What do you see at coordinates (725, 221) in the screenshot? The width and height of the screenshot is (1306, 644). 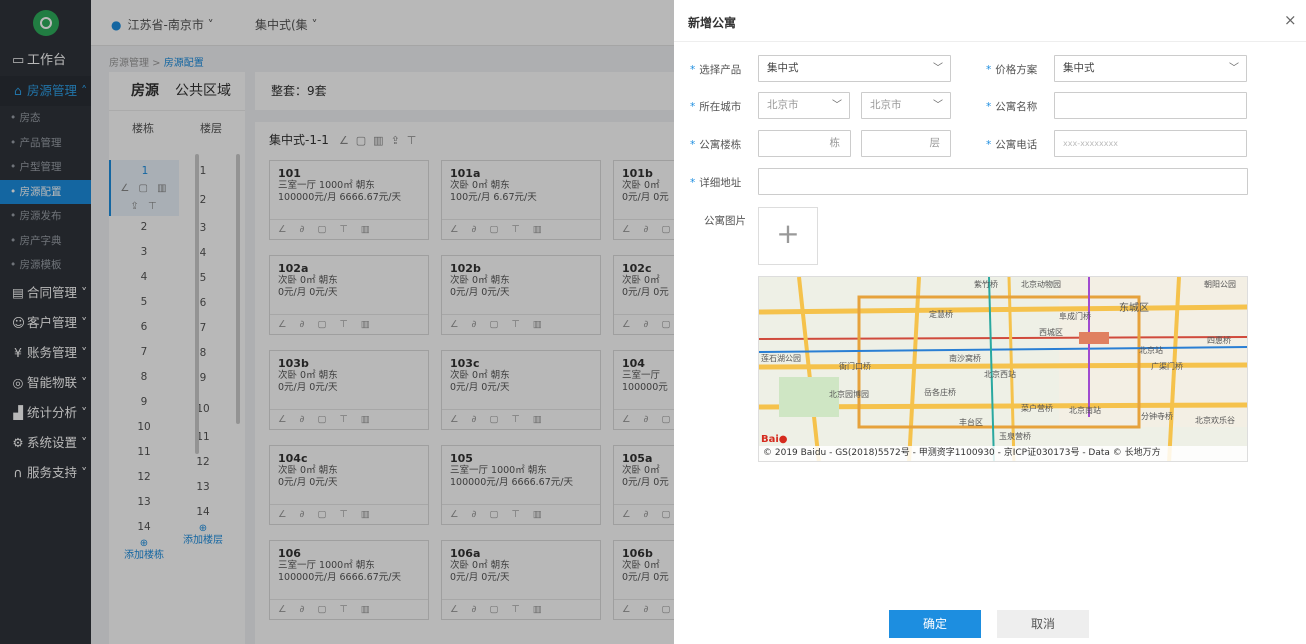 I see `label-image: 公寓图片` at bounding box center [725, 221].